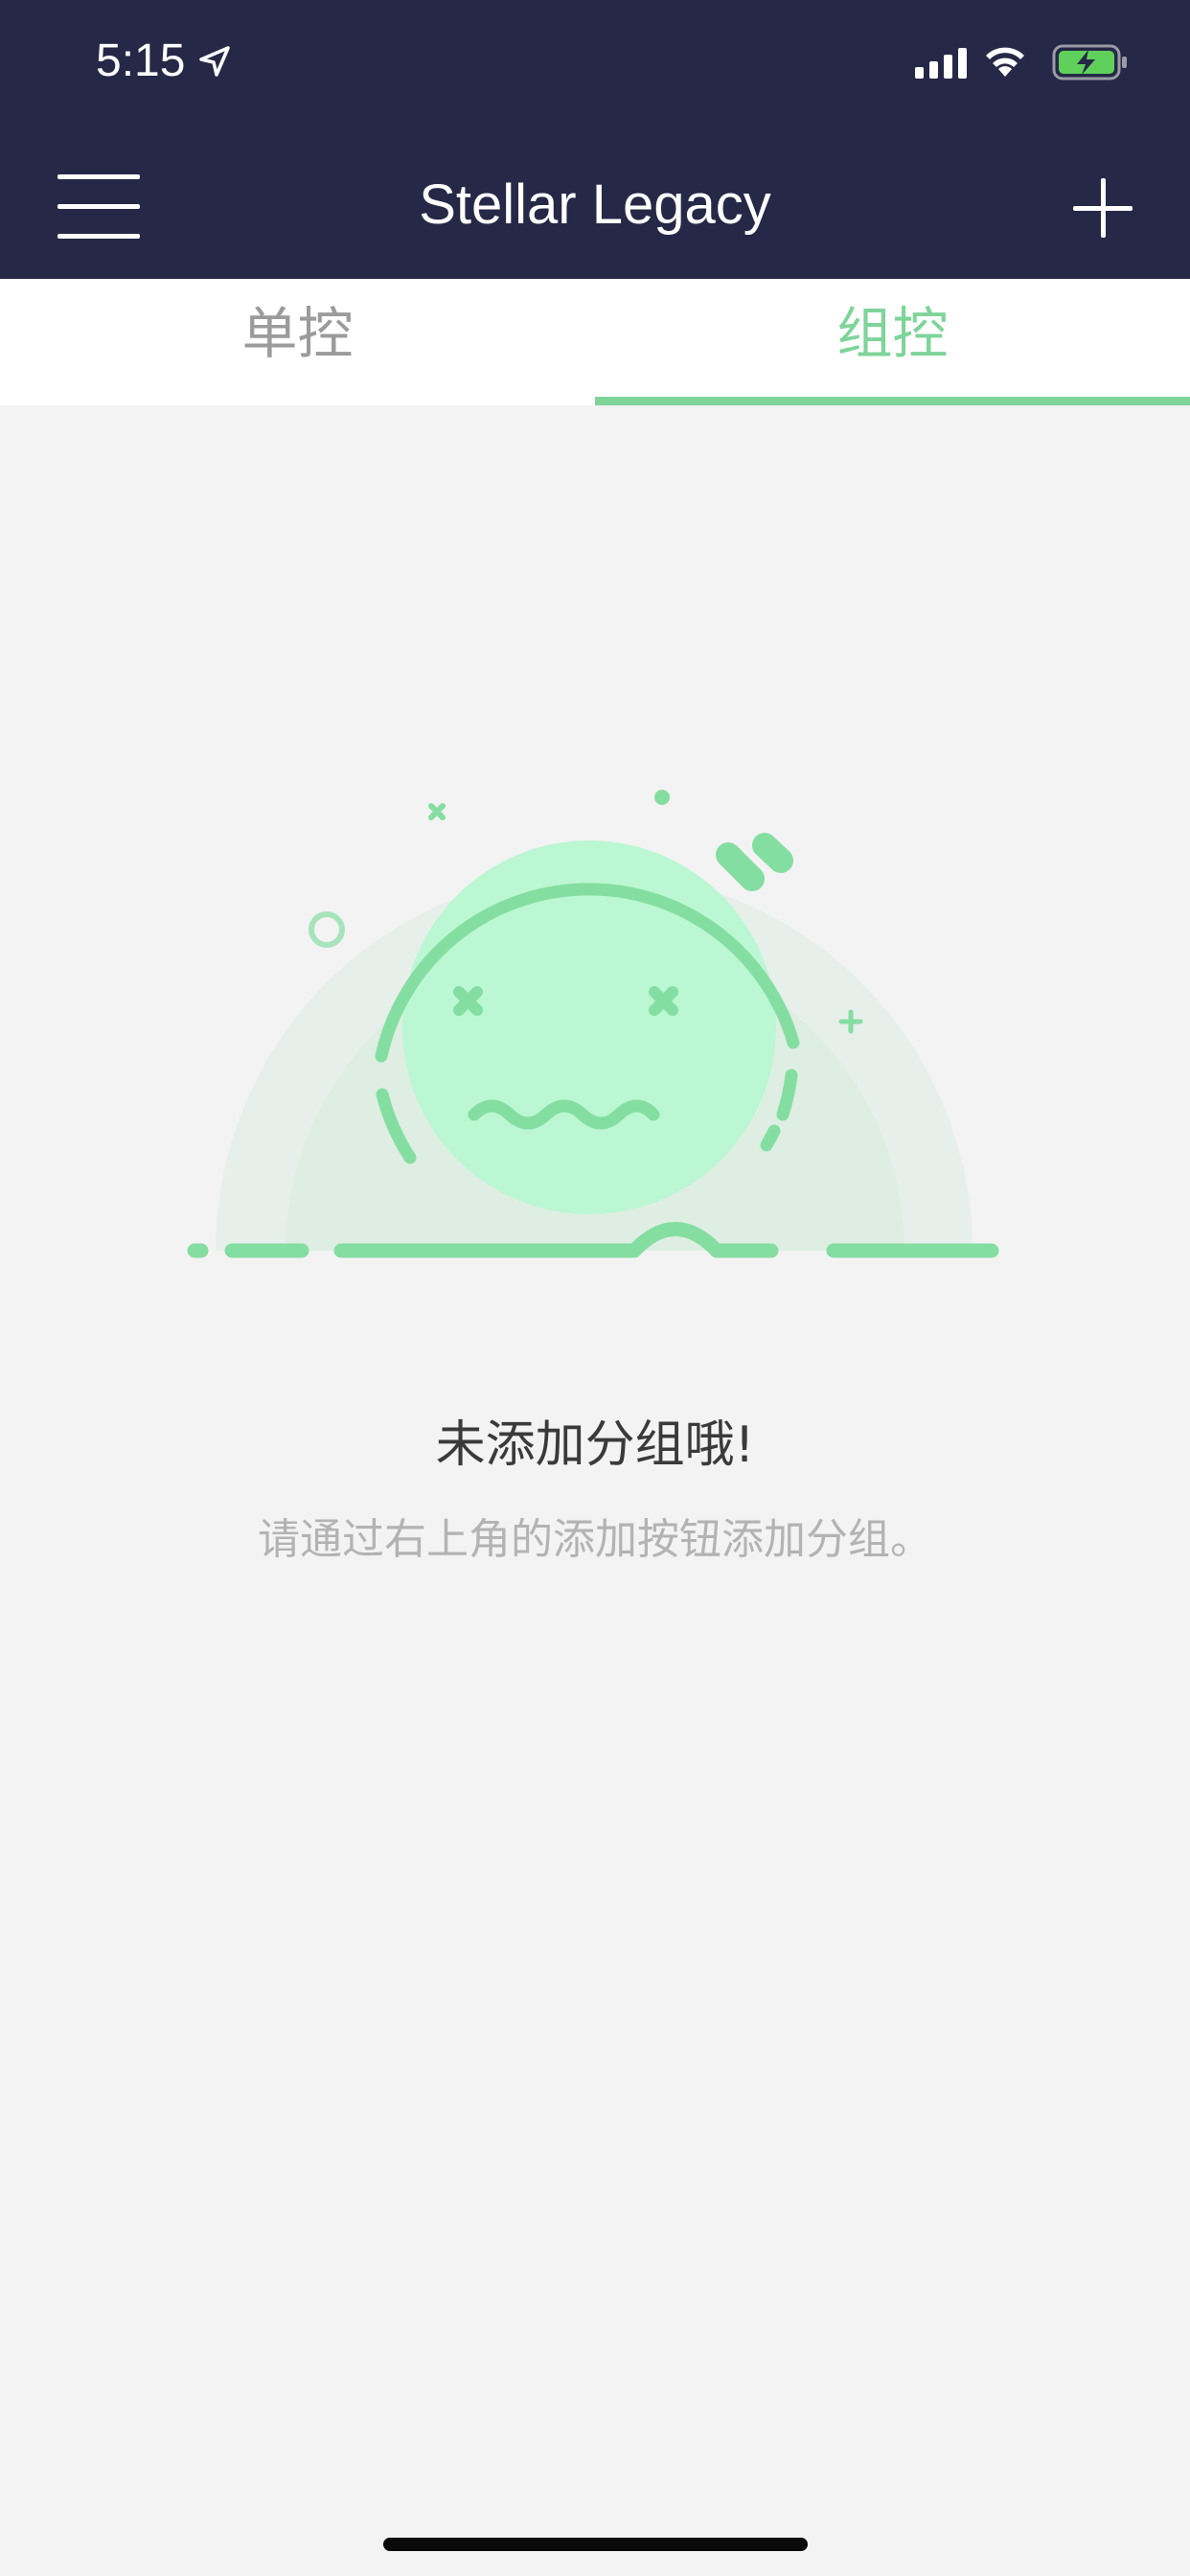 The height and width of the screenshot is (2576, 1190). What do you see at coordinates (214, 62) in the screenshot?
I see `location-arrow-icon` at bounding box center [214, 62].